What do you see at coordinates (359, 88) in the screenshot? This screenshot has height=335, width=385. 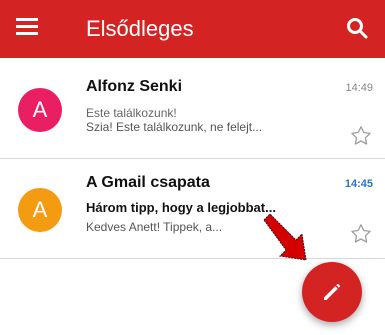 I see `email-time: 14:49` at bounding box center [359, 88].